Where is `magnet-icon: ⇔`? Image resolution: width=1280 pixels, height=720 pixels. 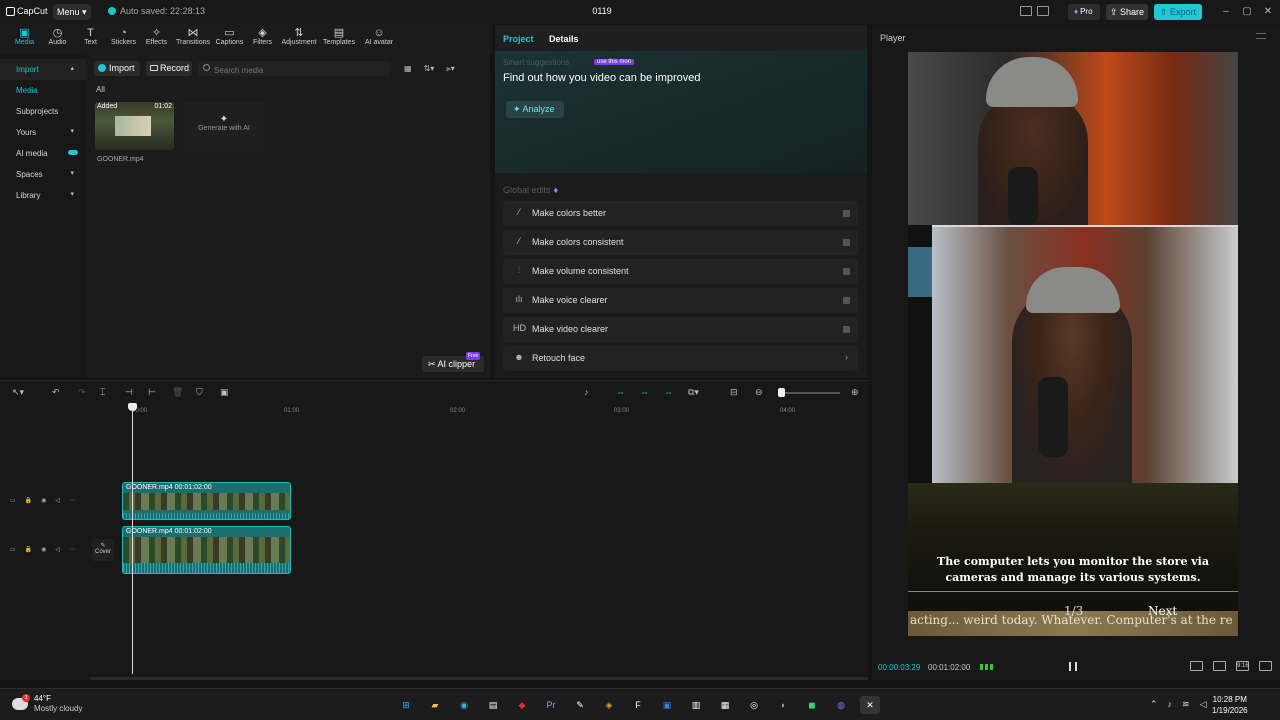
magnet-icon: ⇔ is located at coordinates (644, 392).